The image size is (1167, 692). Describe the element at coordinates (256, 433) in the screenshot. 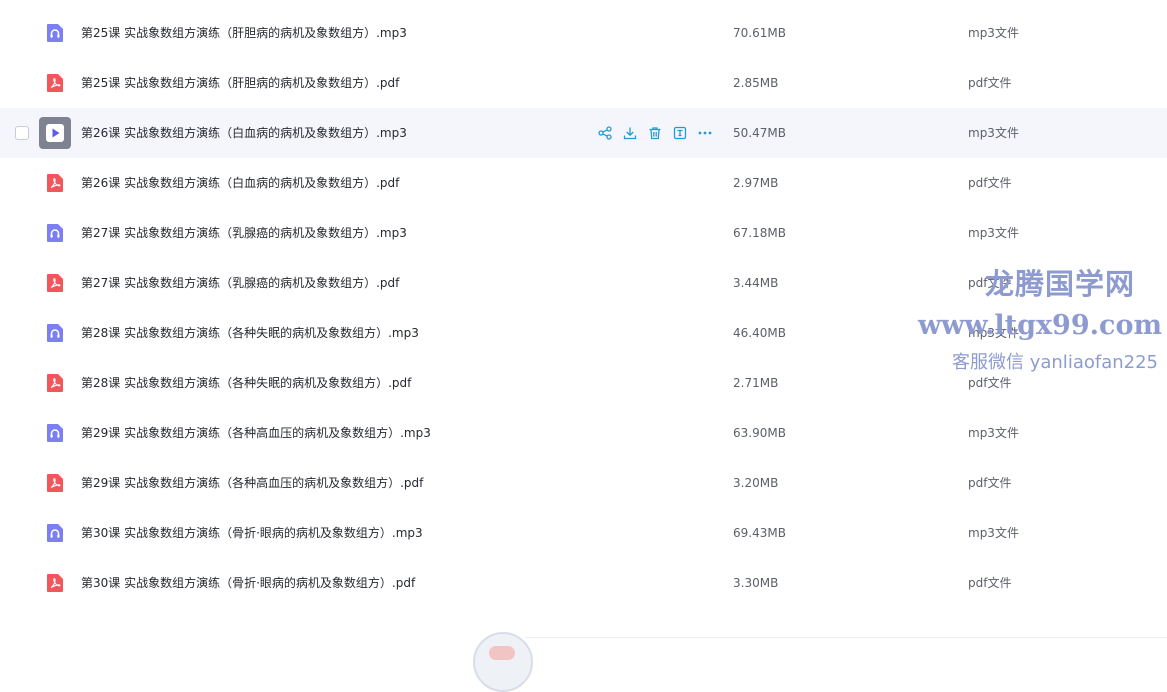

I see `file-name: 第29课 实战象数组方演练（各种高血压的病机及象数组方）.mp3` at that location.